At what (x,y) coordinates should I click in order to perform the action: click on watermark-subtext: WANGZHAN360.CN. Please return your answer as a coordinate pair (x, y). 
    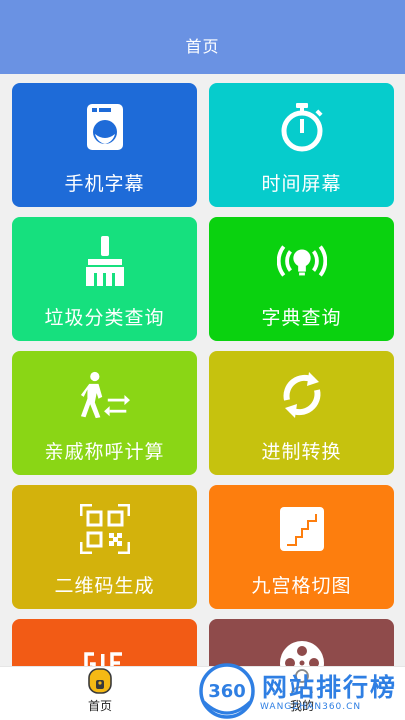
    Looking at the image, I should click on (311, 707).